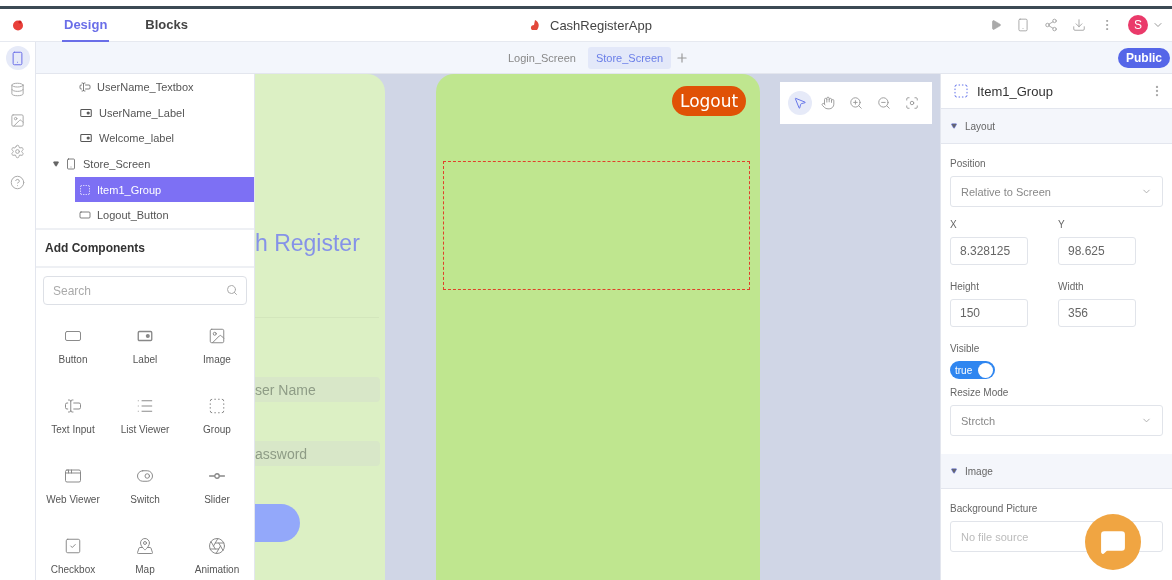 This screenshot has width=1172, height=580. I want to click on number-field: 150, so click(989, 313).